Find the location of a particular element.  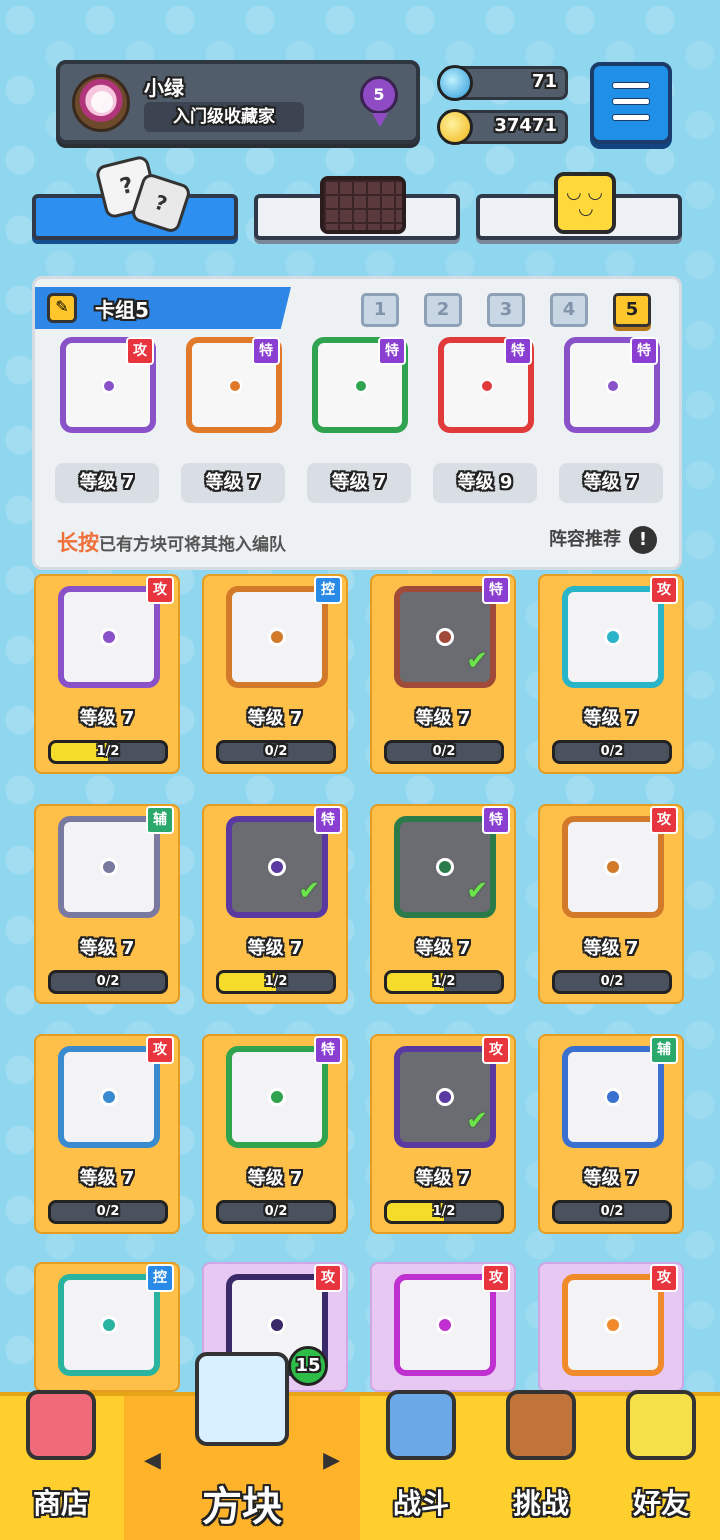

block-card: 控 is located at coordinates (107, 1327).